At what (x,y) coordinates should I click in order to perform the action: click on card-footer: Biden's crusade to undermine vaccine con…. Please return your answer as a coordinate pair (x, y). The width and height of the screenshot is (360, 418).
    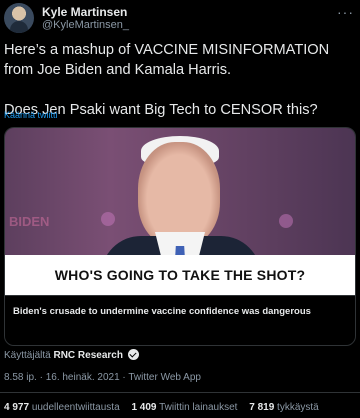
    Looking at the image, I should click on (180, 320).